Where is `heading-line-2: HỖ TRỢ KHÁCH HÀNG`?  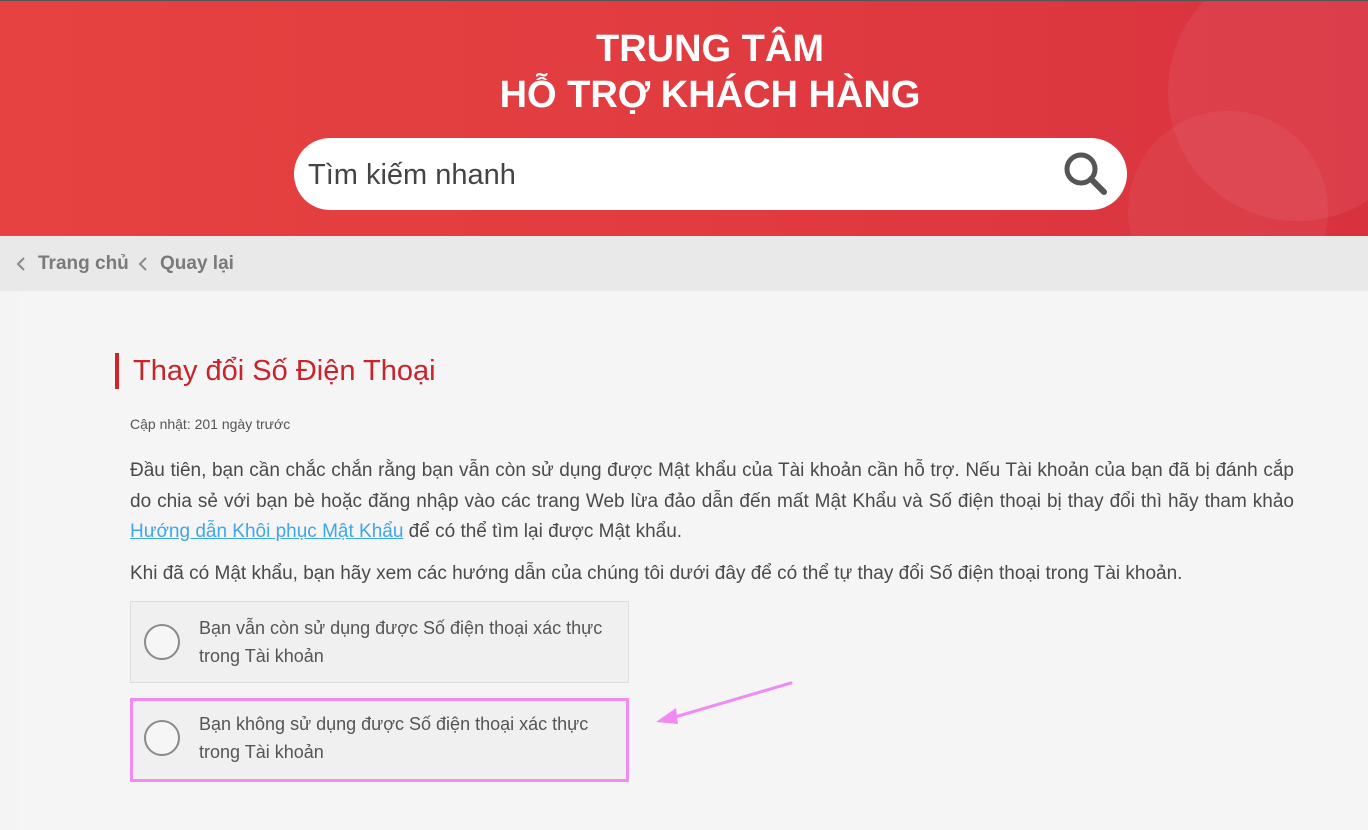 heading-line-2: HỖ TRỢ KHÁCH HÀNG is located at coordinates (710, 95).